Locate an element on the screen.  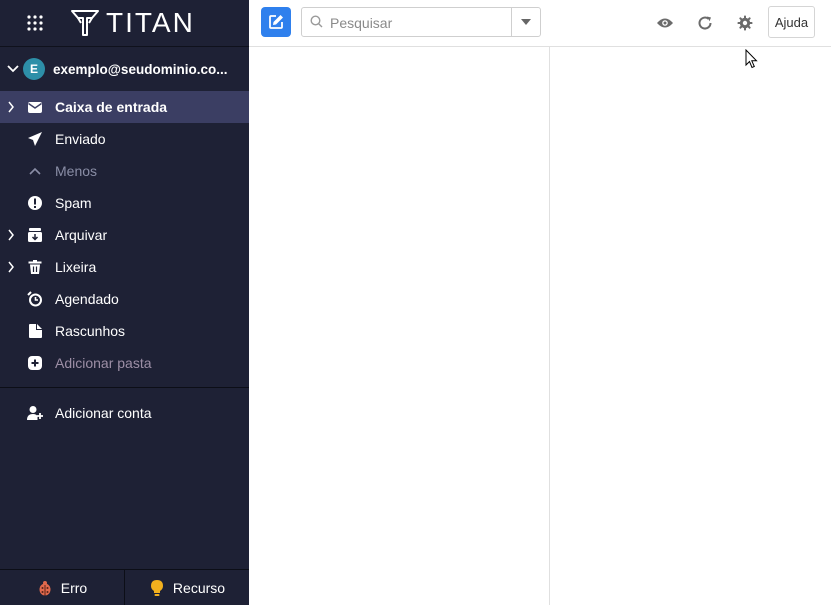
caret-down-icon is located at coordinates (526, 22).